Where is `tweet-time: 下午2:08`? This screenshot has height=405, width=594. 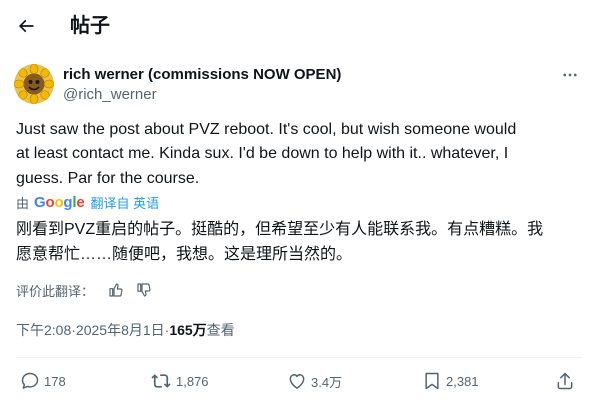
tweet-time: 下午2:08 is located at coordinates (43, 330).